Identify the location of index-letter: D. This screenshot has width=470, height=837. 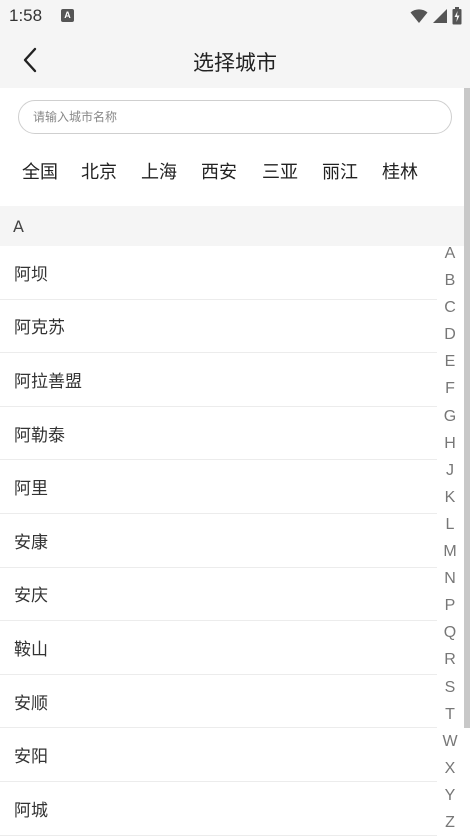
(450, 334).